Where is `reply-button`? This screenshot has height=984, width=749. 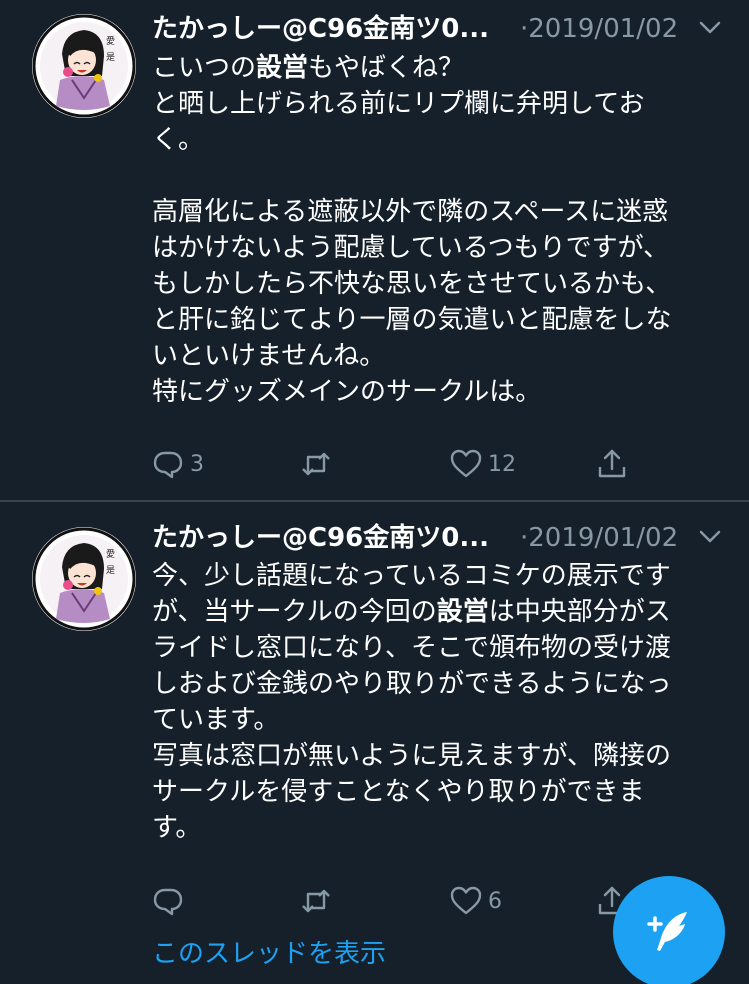
reply-button is located at coordinates (171, 901).